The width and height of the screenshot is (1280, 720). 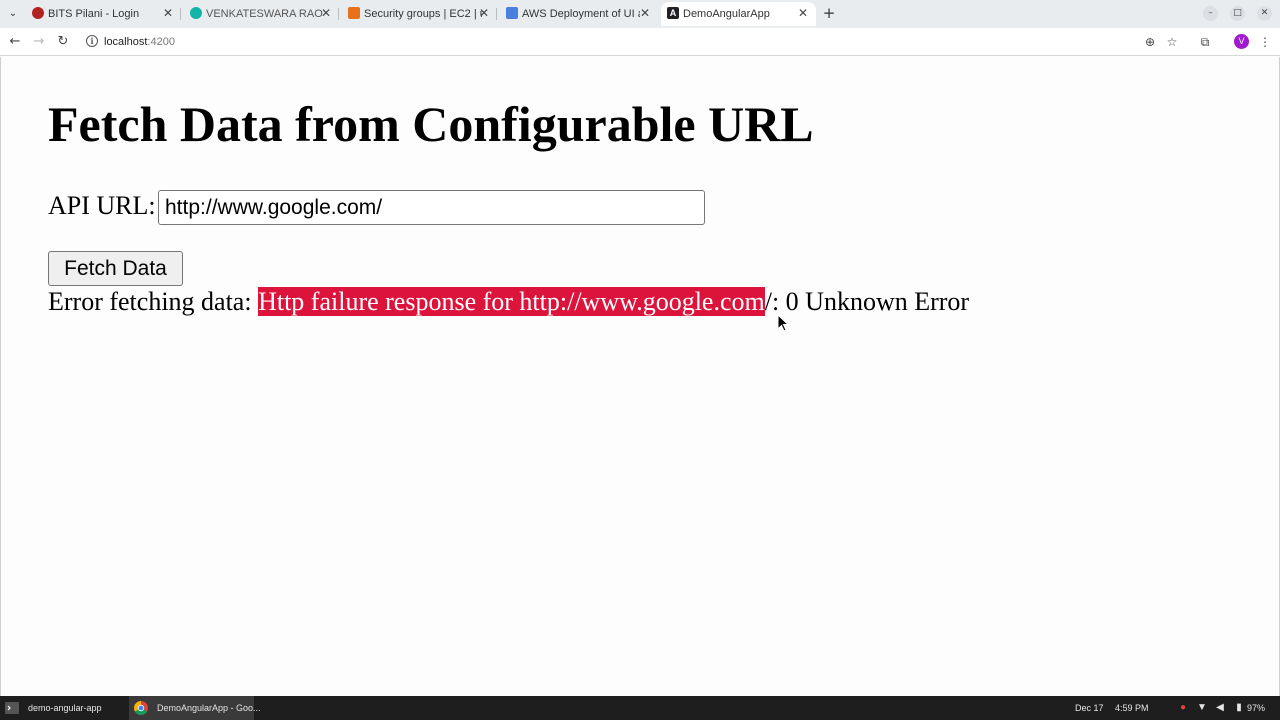 What do you see at coordinates (354, 13) in the screenshot?
I see `aws-icon` at bounding box center [354, 13].